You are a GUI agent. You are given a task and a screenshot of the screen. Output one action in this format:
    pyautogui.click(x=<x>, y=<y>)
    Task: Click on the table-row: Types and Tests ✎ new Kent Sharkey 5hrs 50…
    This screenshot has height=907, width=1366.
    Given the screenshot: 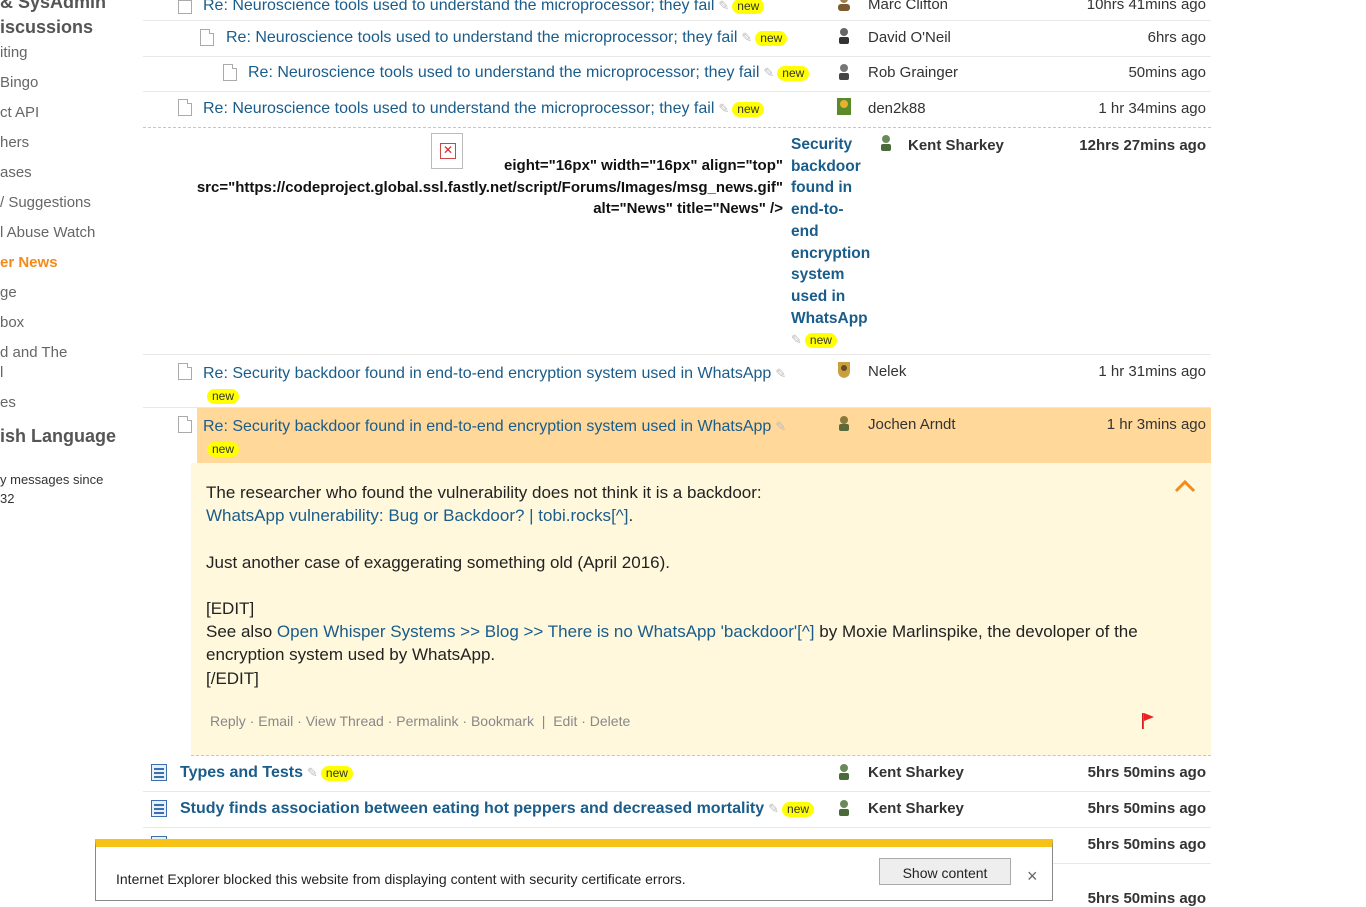 What is the action you would take?
    pyautogui.click(x=677, y=774)
    